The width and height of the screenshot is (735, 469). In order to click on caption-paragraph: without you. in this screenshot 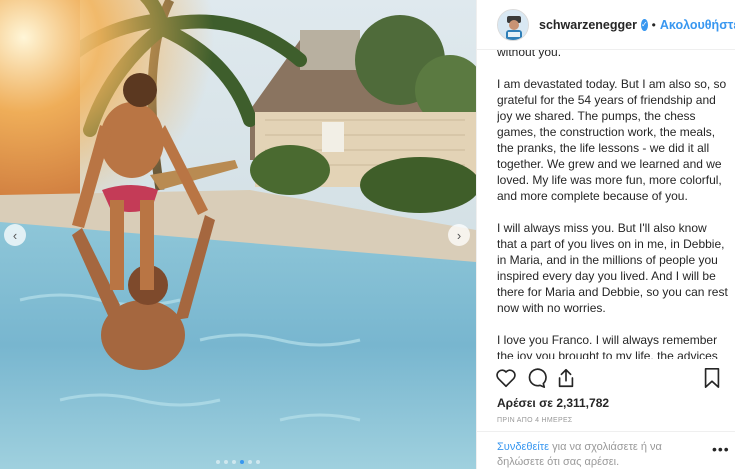, I will do `click(529, 54)`.